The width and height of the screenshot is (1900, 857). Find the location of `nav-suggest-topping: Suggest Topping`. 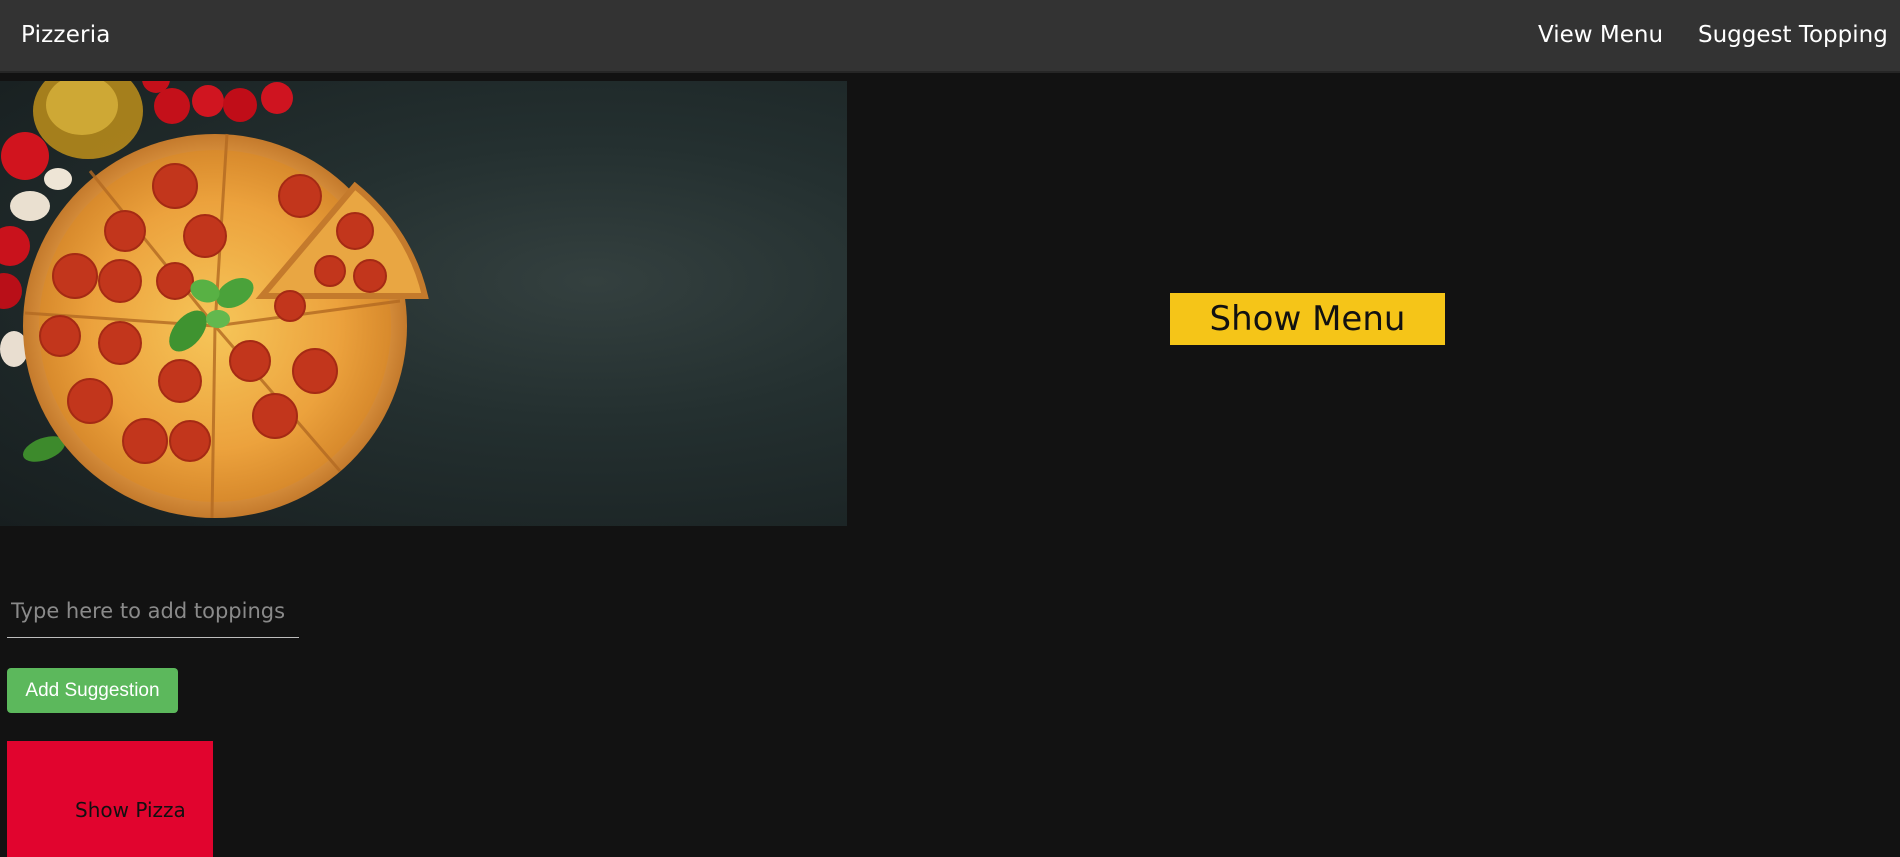

nav-suggest-topping: Suggest Topping is located at coordinates (1793, 35).